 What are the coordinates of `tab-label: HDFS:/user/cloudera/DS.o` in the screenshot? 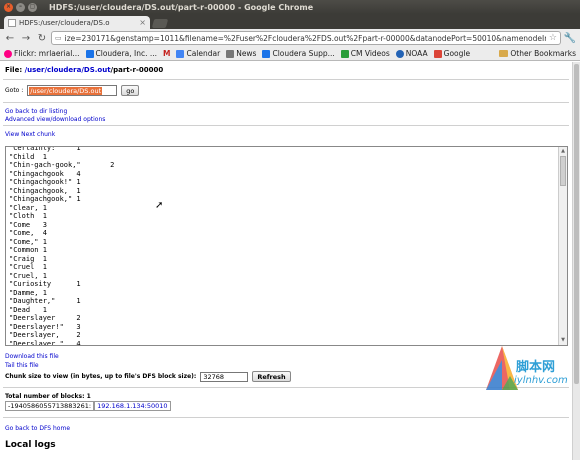 It's located at (64, 22).